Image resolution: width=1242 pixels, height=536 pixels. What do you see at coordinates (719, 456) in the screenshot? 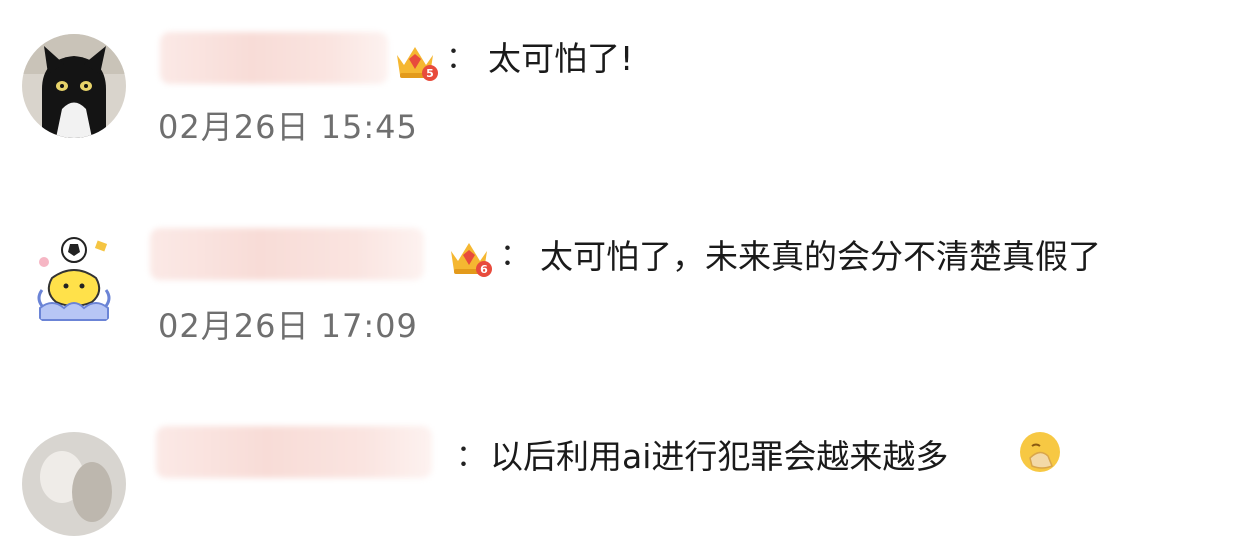
I see `comment-text: 以后利用ai进行犯罪会越来越多` at bounding box center [719, 456].